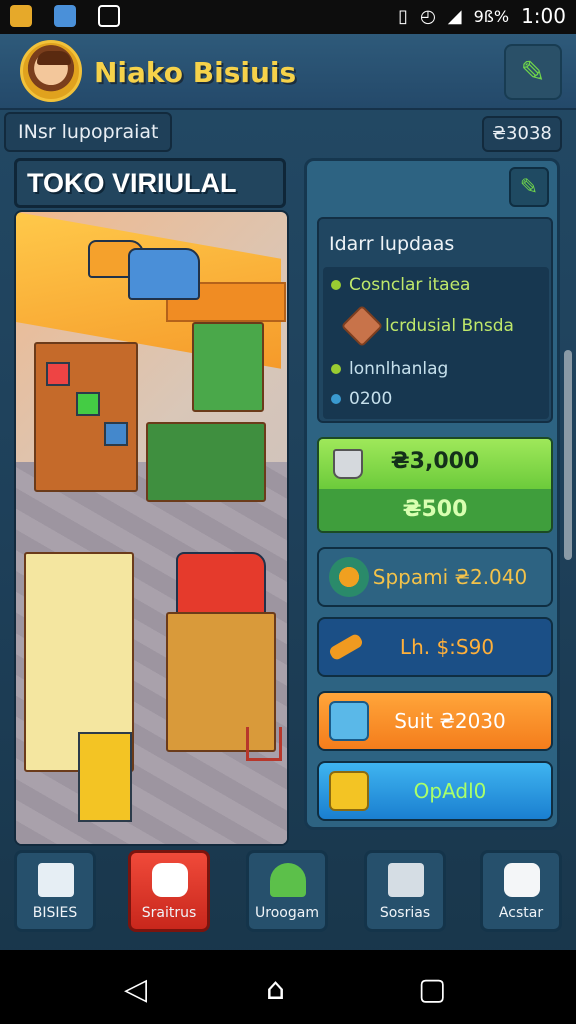 Image resolution: width=576 pixels, height=1024 pixels. What do you see at coordinates (522, 134) in the screenshot?
I see `coin-balance: ₴3038` at bounding box center [522, 134].